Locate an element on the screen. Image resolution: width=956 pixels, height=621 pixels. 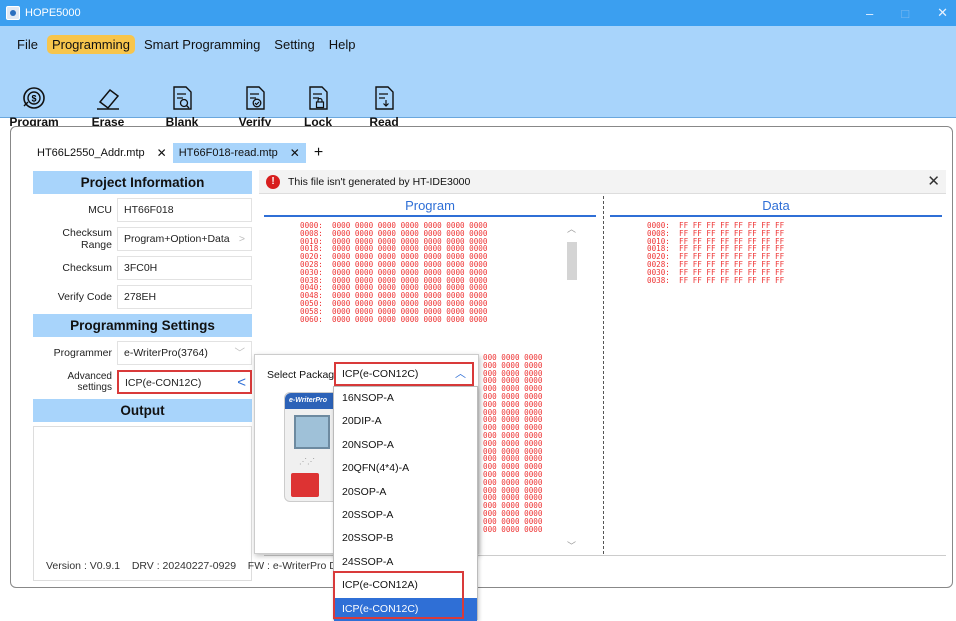
tab-ht66f018: HT66F018-read.mtp ✕ is located at coordinates (239, 153).